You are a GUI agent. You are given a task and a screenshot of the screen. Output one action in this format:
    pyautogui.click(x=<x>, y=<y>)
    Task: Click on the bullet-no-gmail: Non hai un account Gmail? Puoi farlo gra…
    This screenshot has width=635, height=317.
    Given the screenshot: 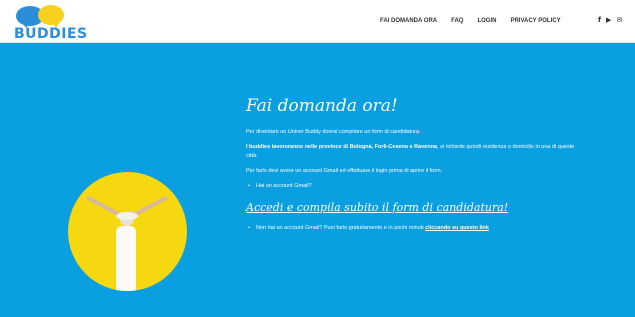 What is the action you would take?
    pyautogui.click(x=416, y=228)
    